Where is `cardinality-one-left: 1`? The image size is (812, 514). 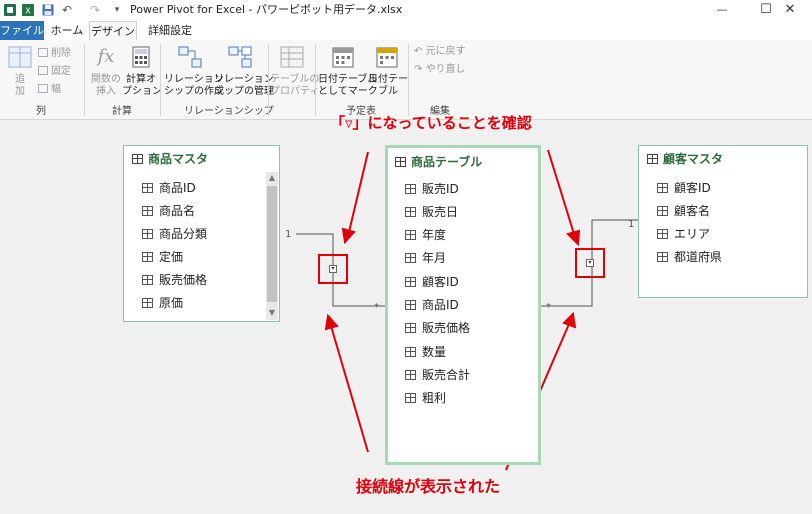
cardinality-one-left: 1 is located at coordinates (288, 234).